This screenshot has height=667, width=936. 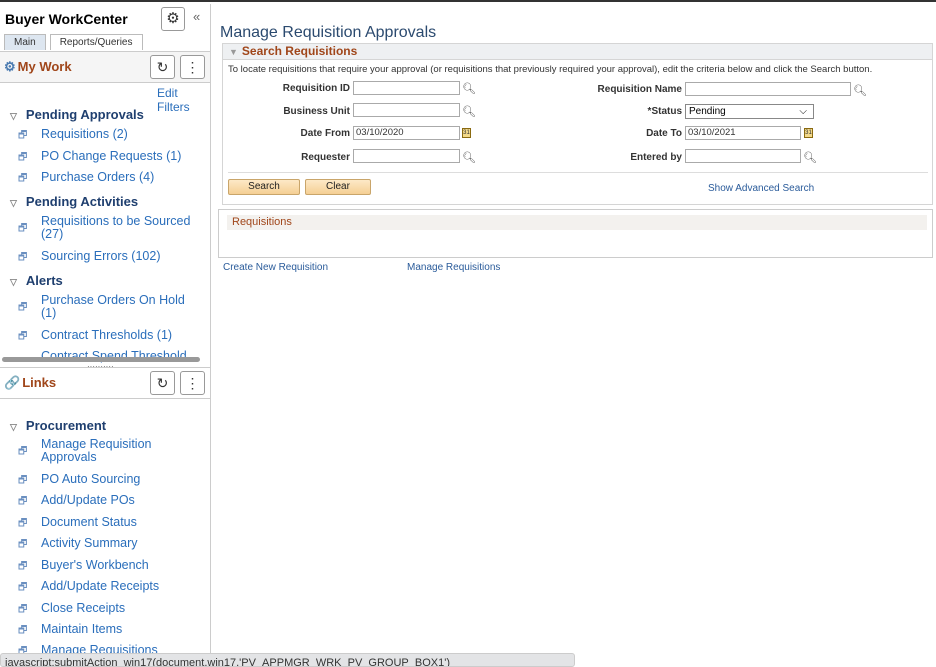 What do you see at coordinates (173, 19) in the screenshot?
I see `gear-icon: ⚙` at bounding box center [173, 19].